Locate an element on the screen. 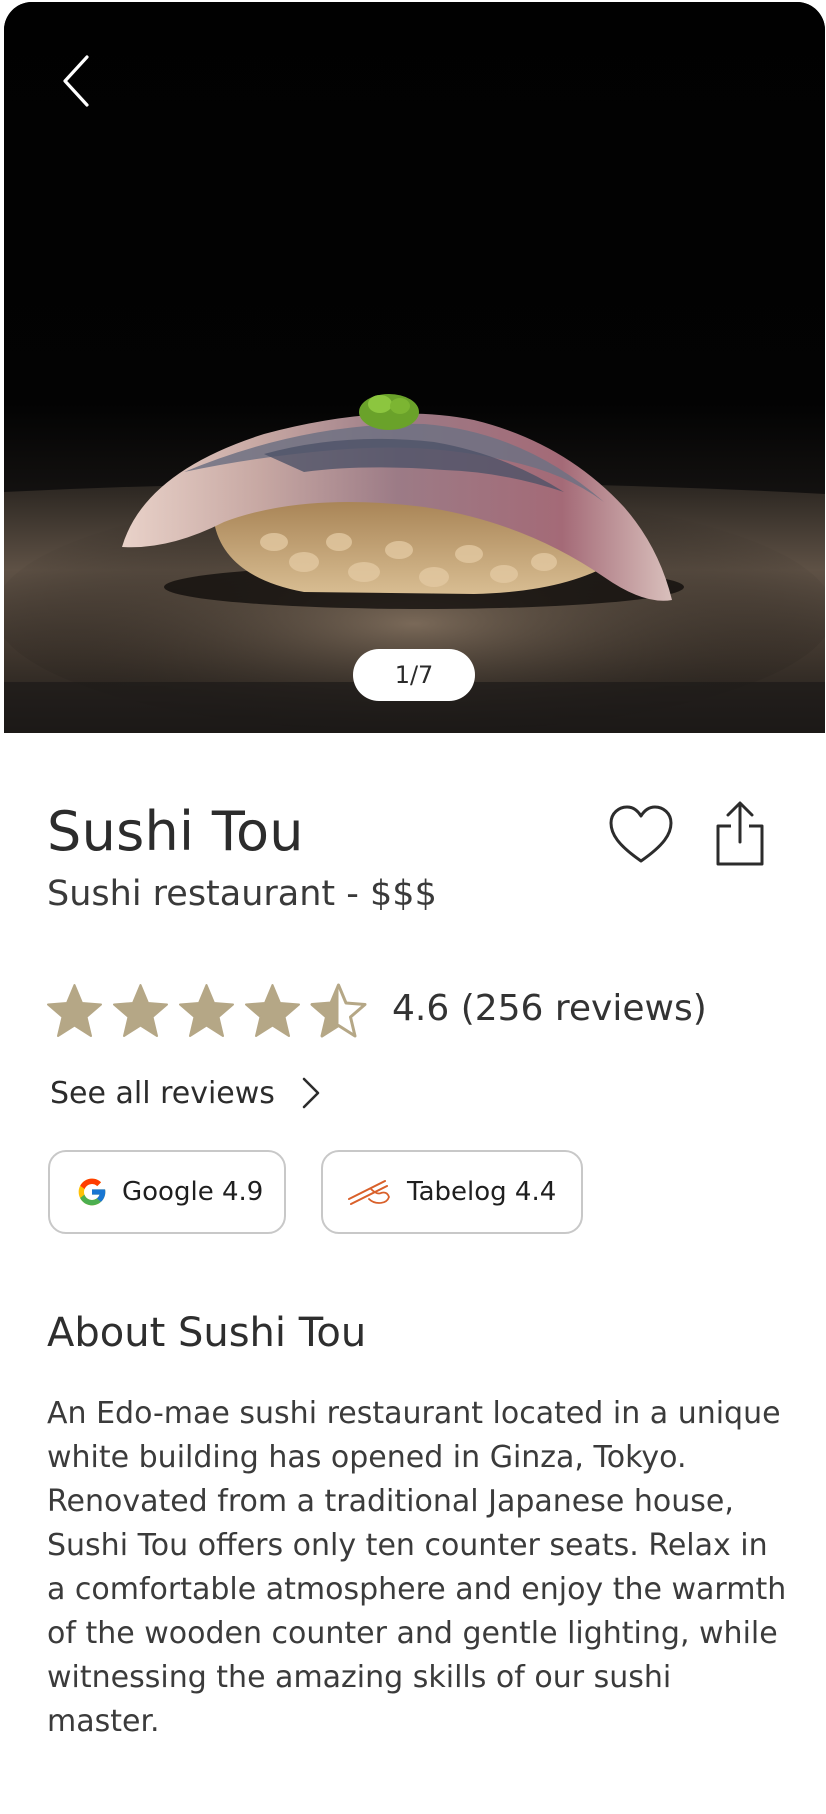 The image size is (826, 1814). photo-counter: 1/7 is located at coordinates (414, 675).